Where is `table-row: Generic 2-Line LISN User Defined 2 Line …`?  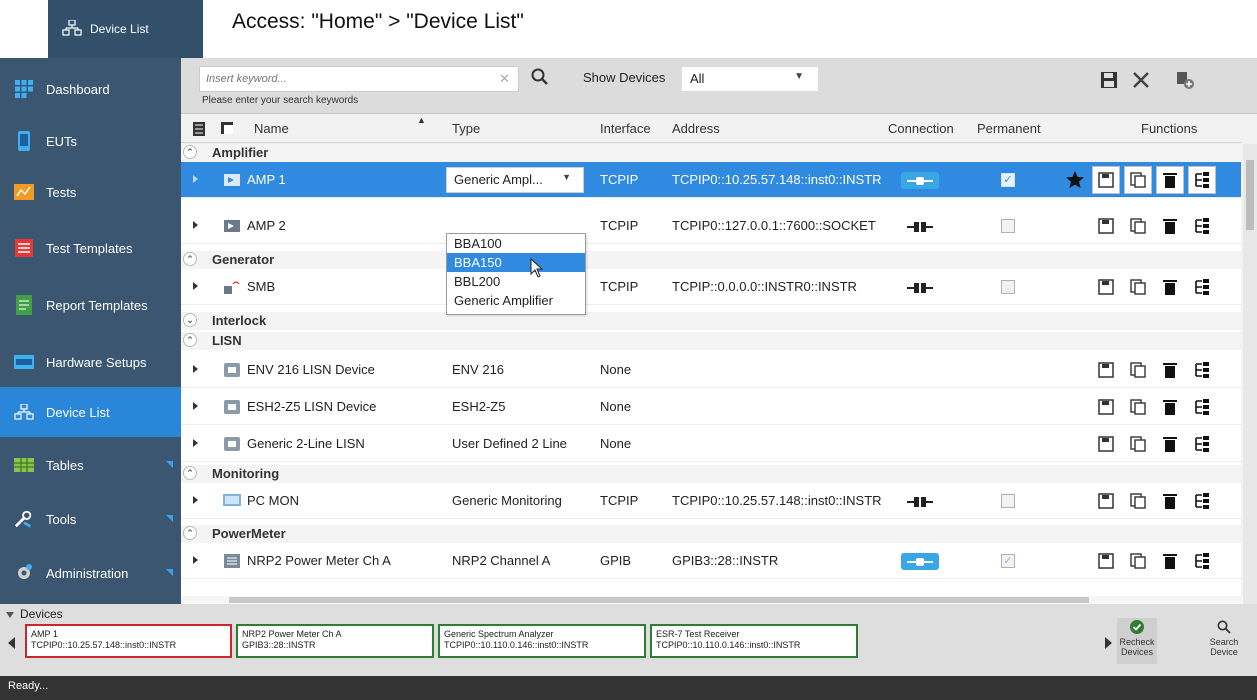
table-row: Generic 2-Line LISN User Defined 2 Line … is located at coordinates (711, 444).